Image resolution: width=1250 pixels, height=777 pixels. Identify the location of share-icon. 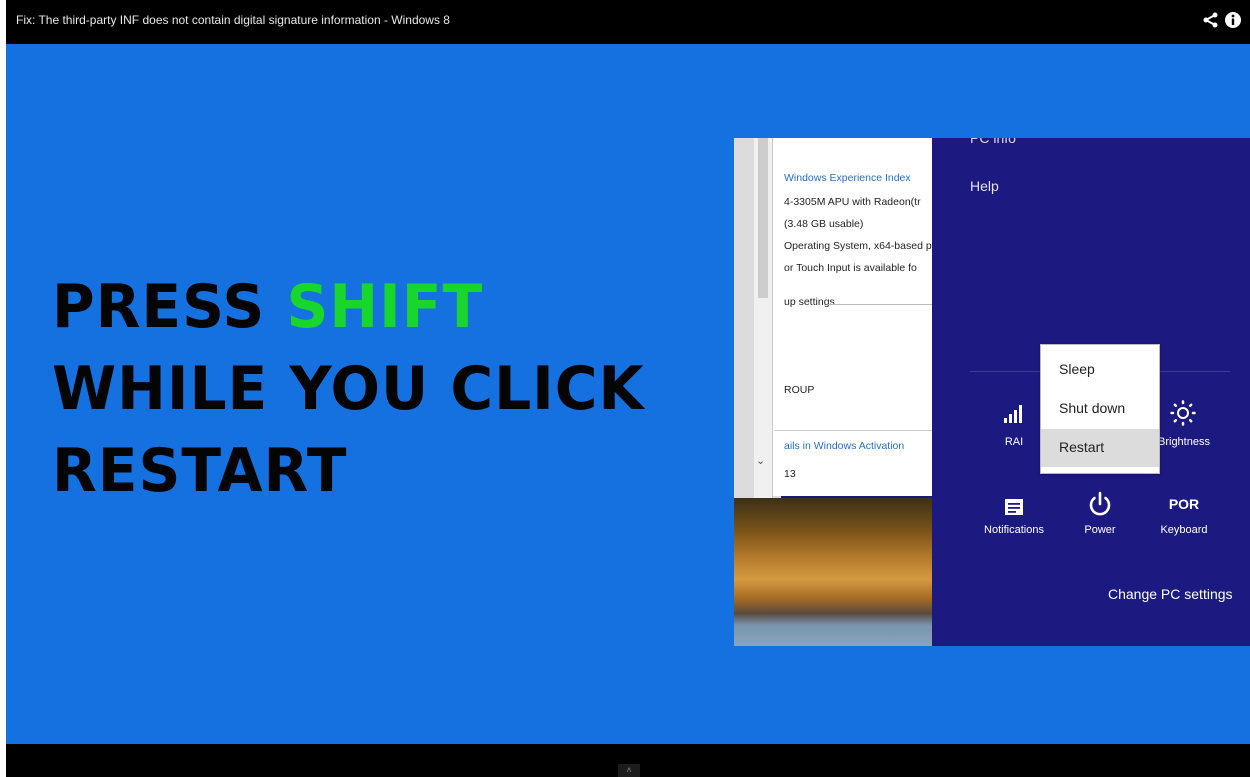
(1211, 20).